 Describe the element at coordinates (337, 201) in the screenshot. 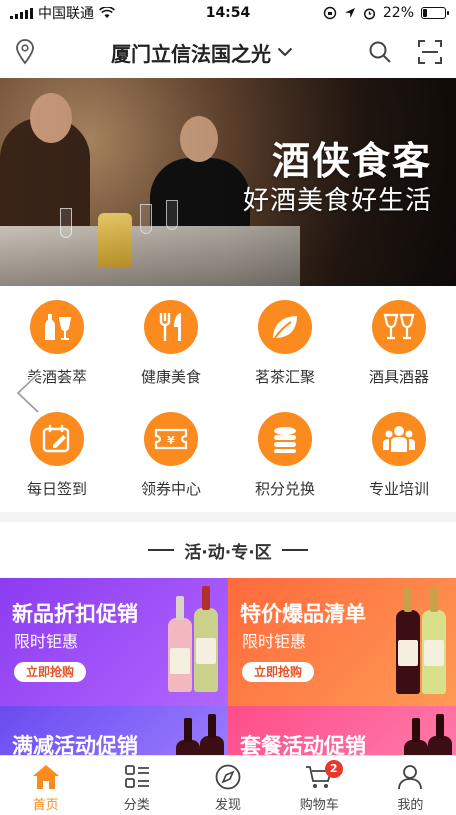

I see `banner-subtitle: 好酒美食好生活` at that location.